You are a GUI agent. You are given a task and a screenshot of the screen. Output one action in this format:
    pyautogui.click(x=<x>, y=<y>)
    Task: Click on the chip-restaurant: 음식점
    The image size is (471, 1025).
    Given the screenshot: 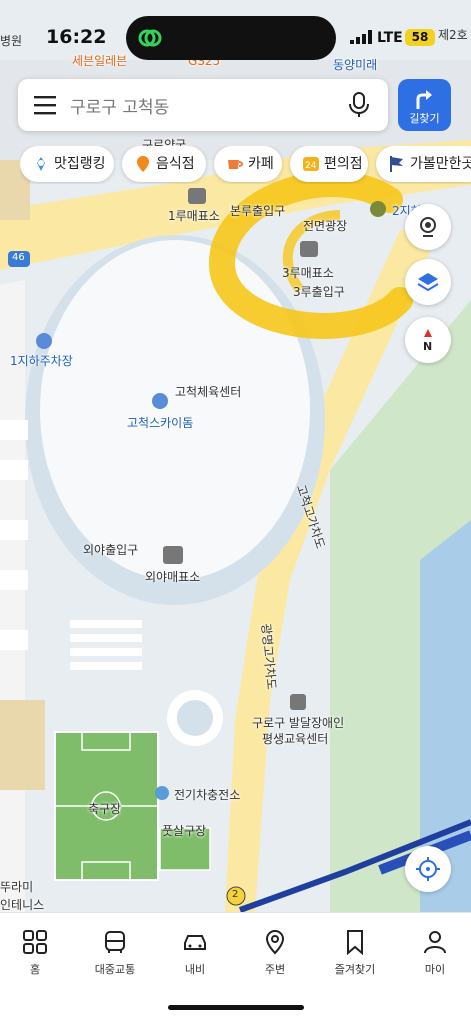 What is the action you would take?
    pyautogui.click(x=164, y=164)
    